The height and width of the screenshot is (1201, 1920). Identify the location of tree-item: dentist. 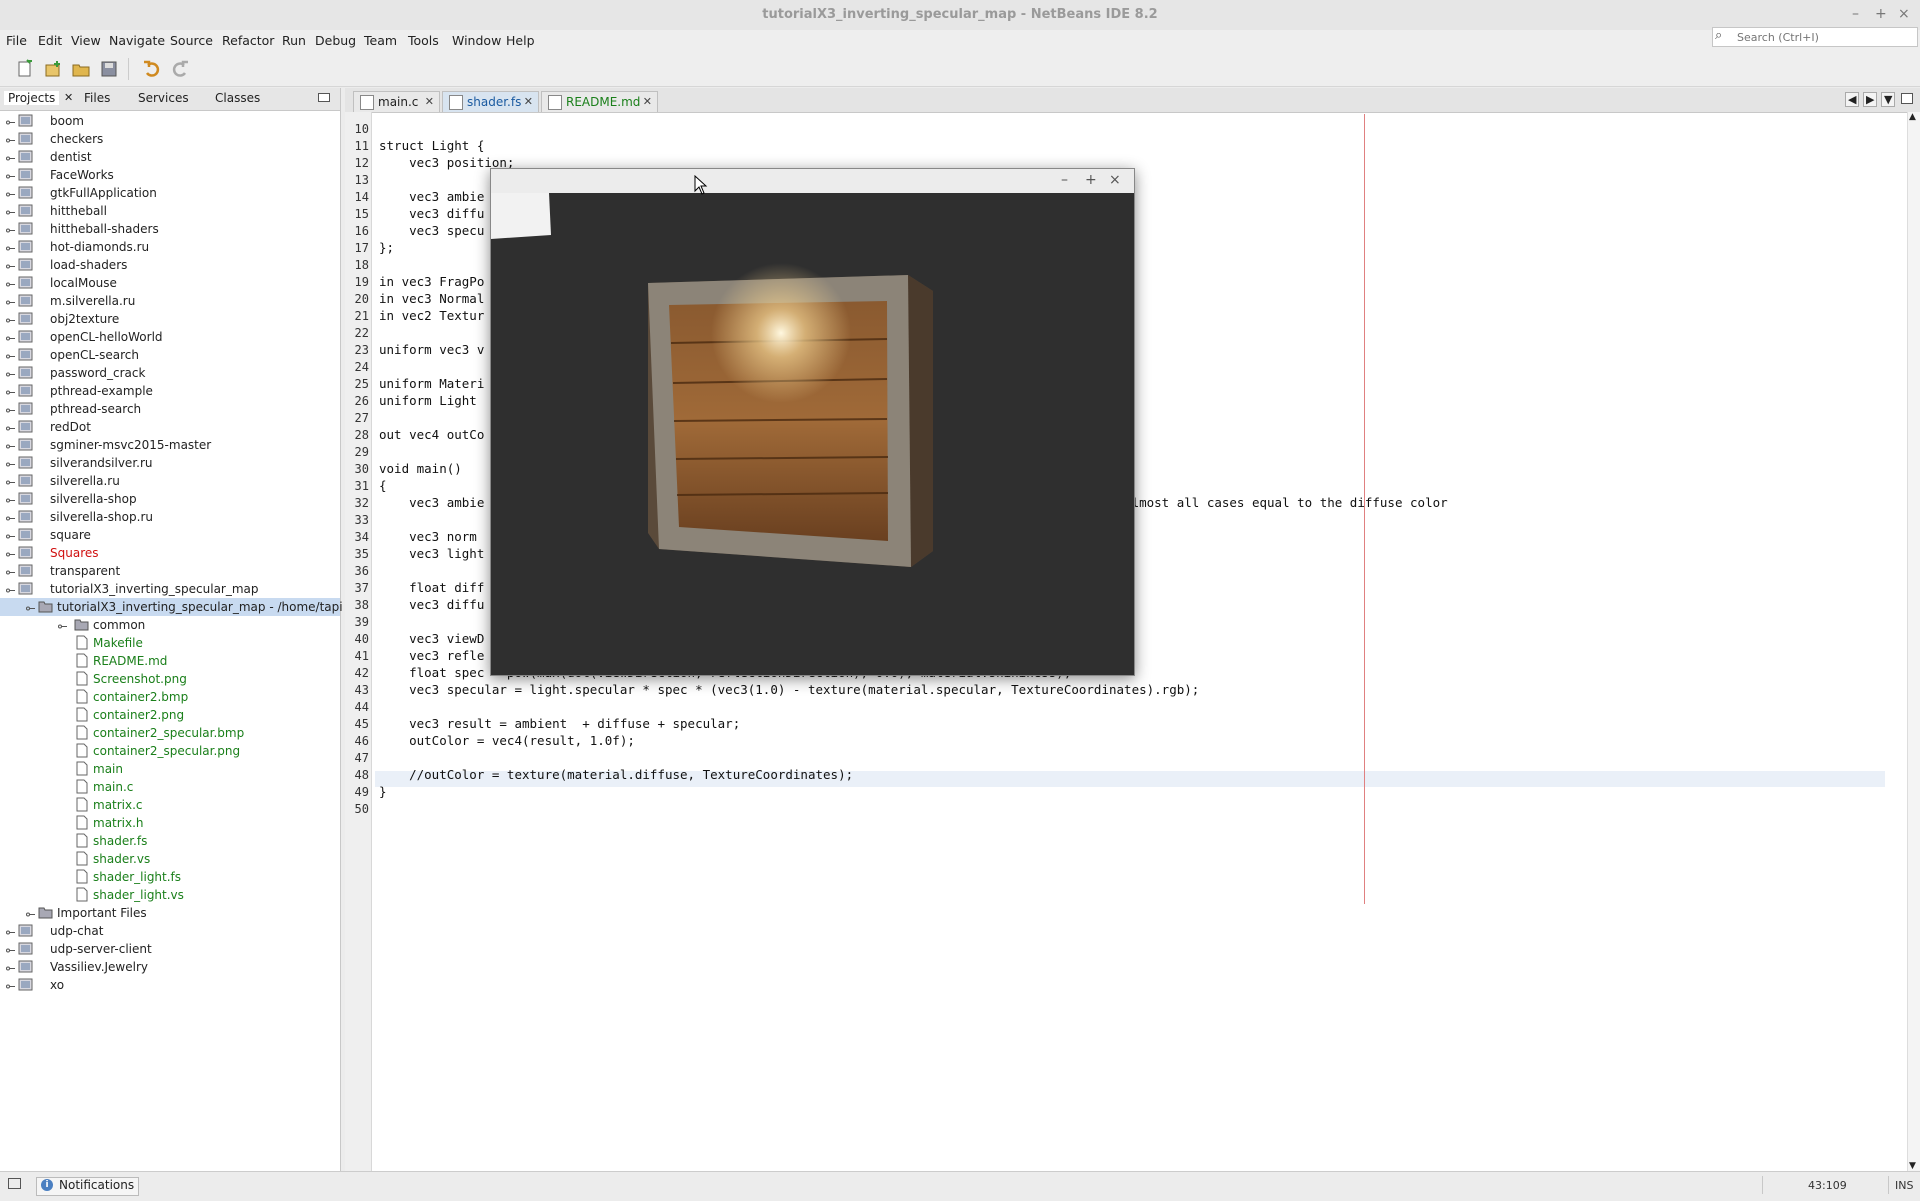
(170, 157).